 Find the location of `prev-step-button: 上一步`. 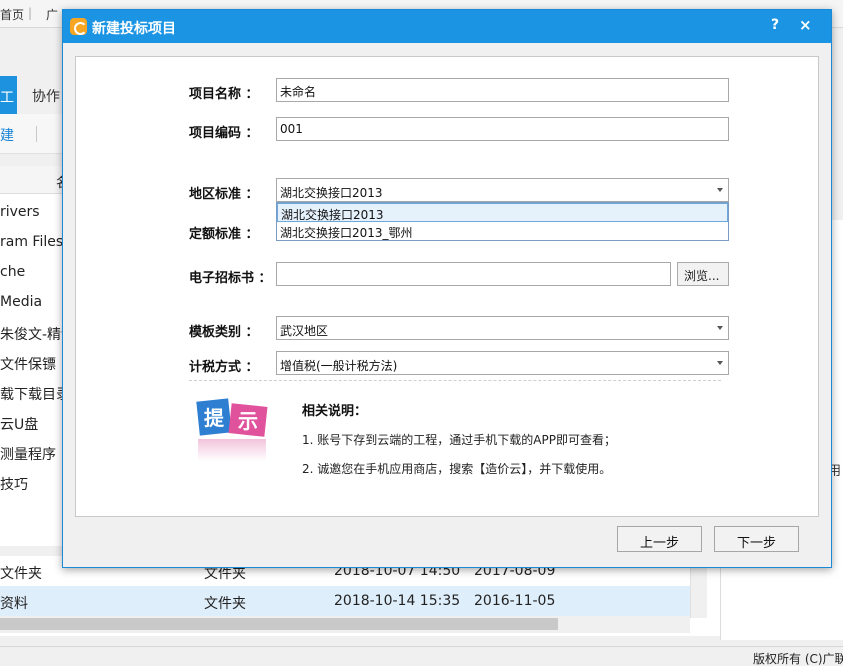

prev-step-button: 上一步 is located at coordinates (659, 539).